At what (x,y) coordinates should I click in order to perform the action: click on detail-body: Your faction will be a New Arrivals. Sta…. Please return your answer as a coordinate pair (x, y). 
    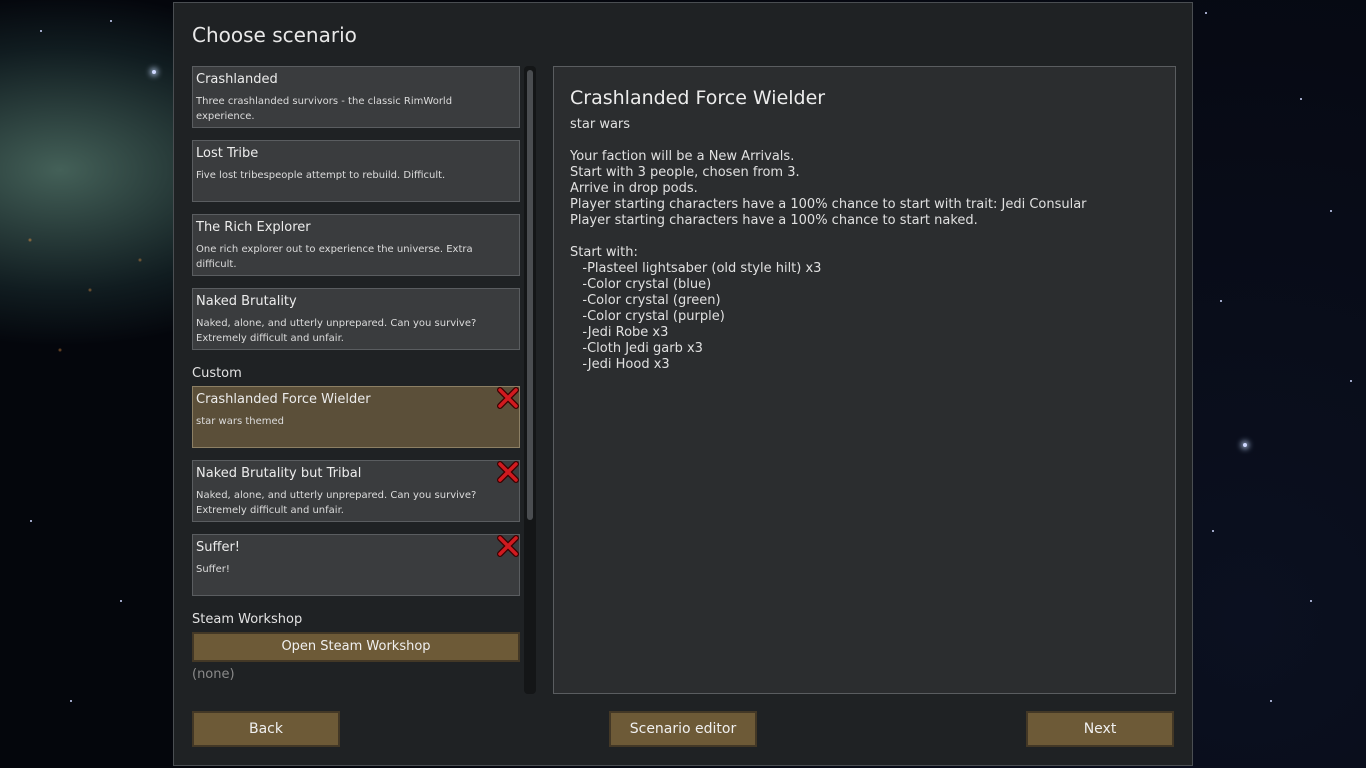
    Looking at the image, I should click on (828, 261).